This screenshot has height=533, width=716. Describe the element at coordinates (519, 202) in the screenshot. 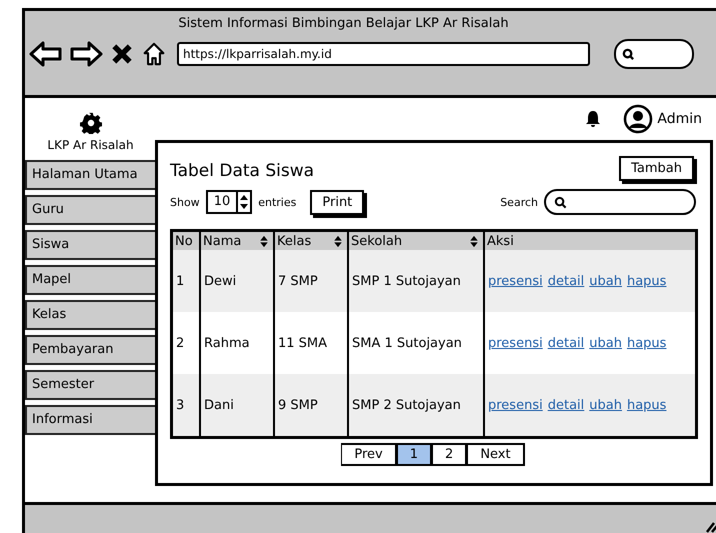

I see `search-label: Search` at that location.